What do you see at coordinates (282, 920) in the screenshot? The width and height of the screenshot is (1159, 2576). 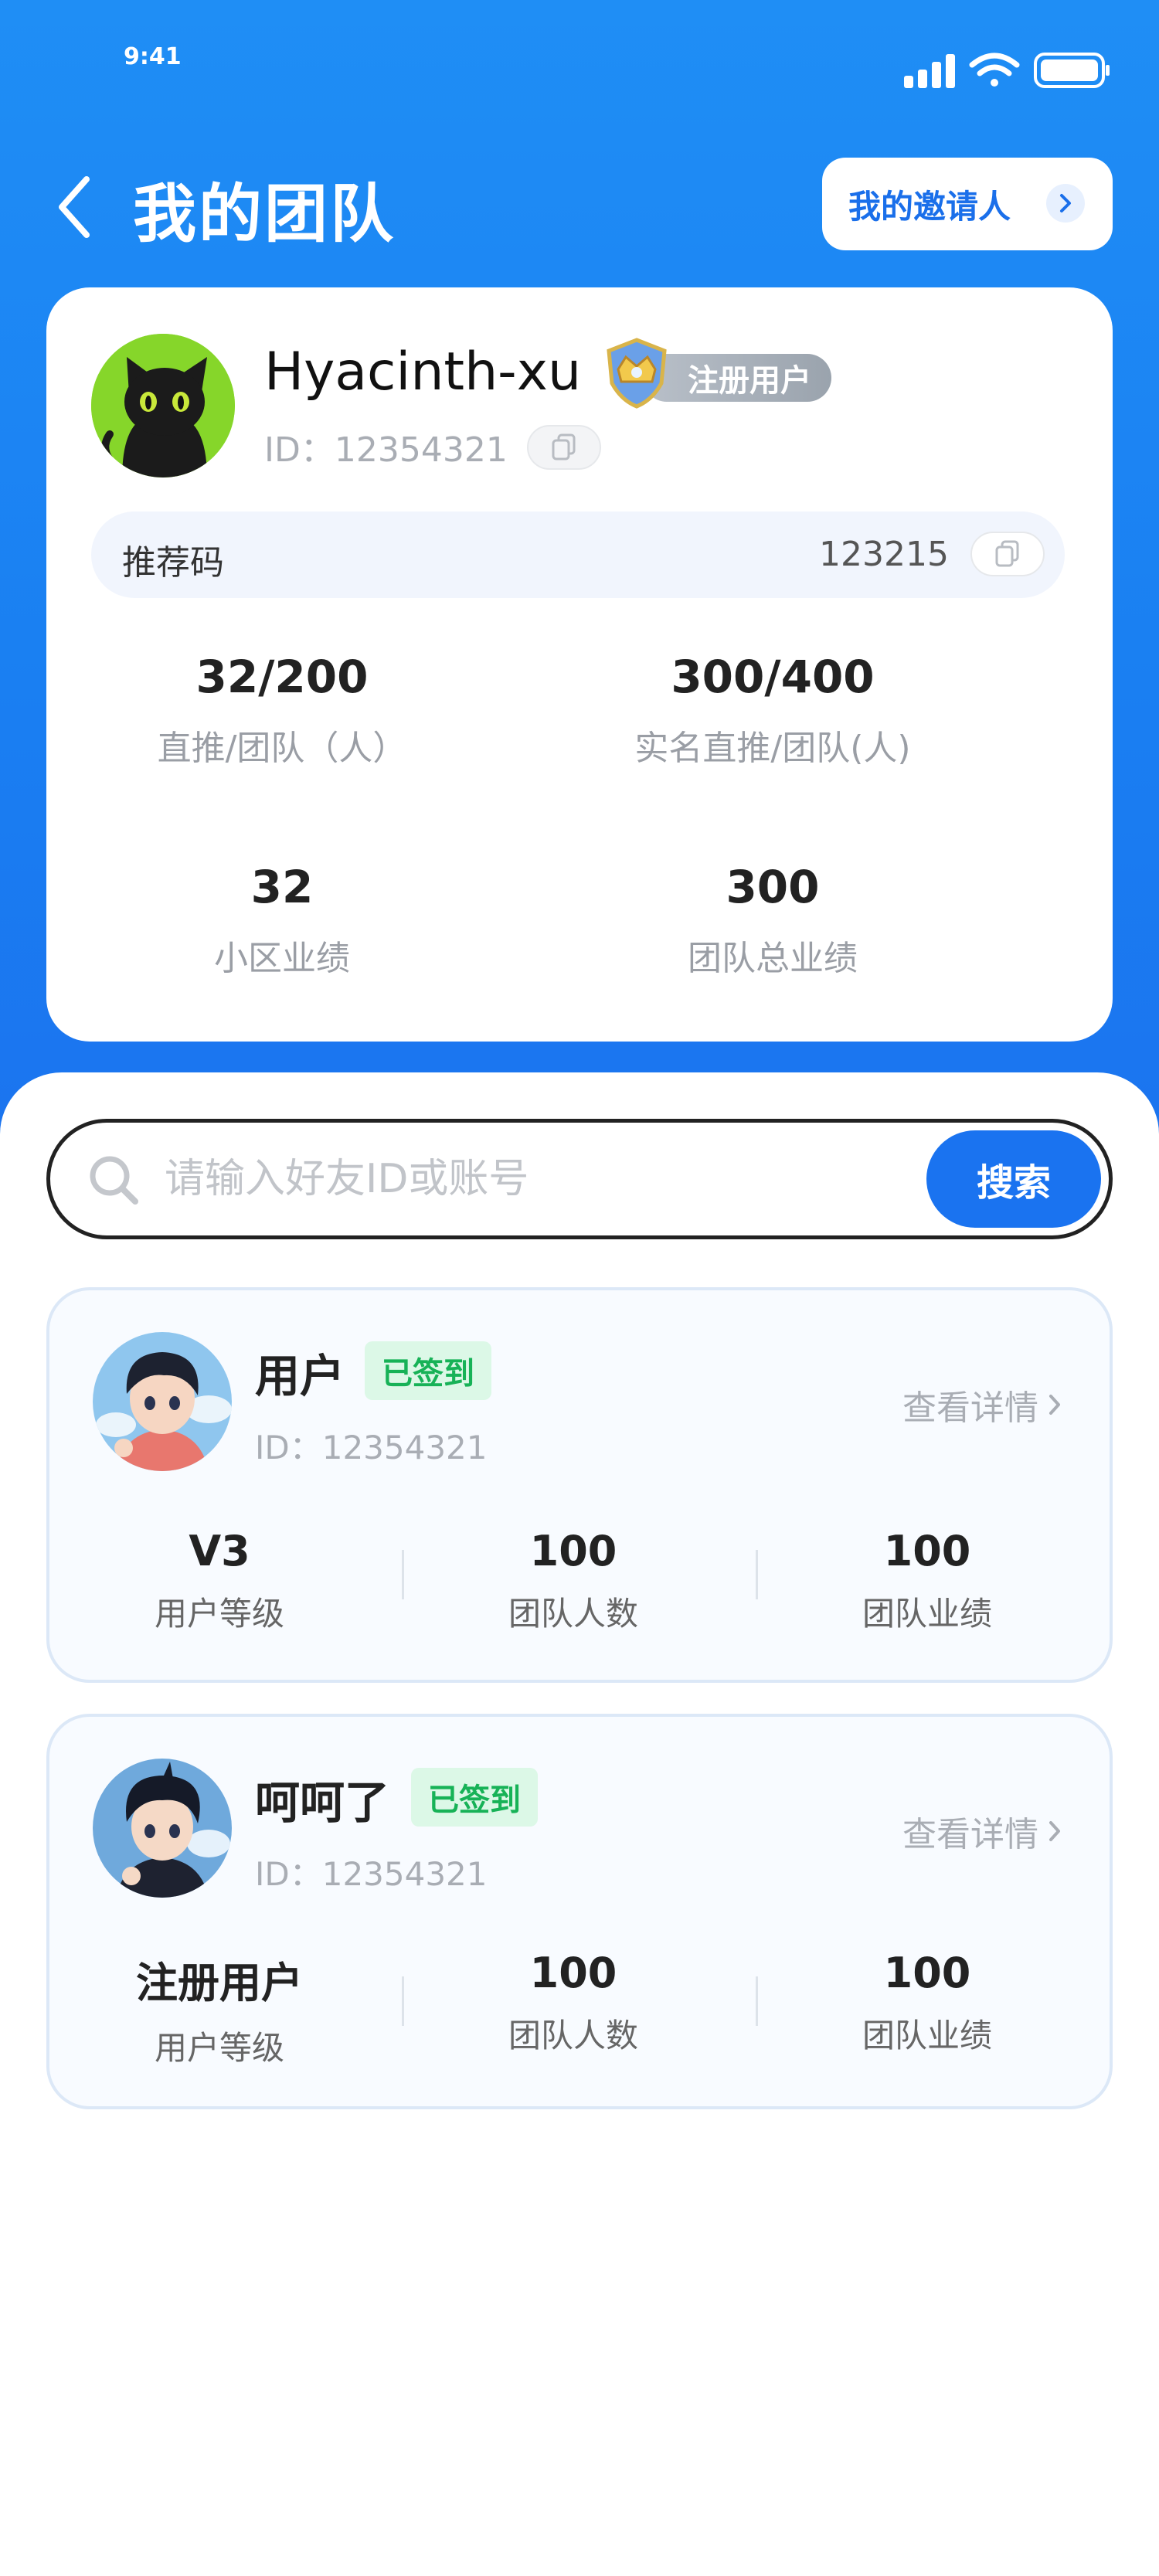 I see `stat-small-zone-performance: 32 小区业绩` at bounding box center [282, 920].